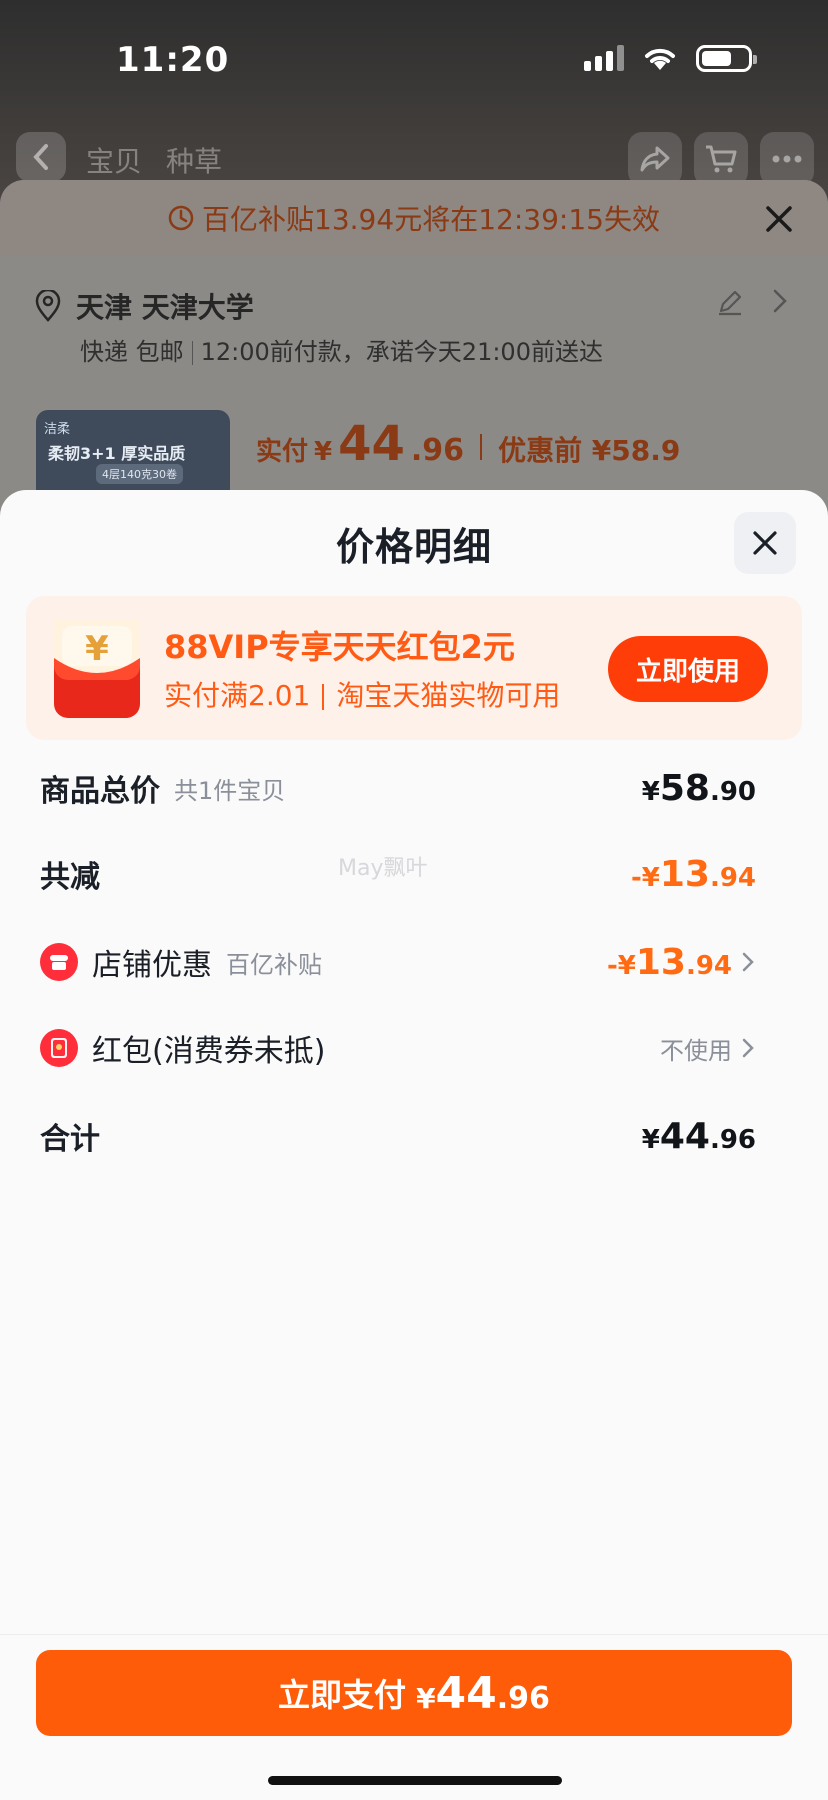 This screenshot has width=828, height=1800. I want to click on share-icon, so click(655, 159).